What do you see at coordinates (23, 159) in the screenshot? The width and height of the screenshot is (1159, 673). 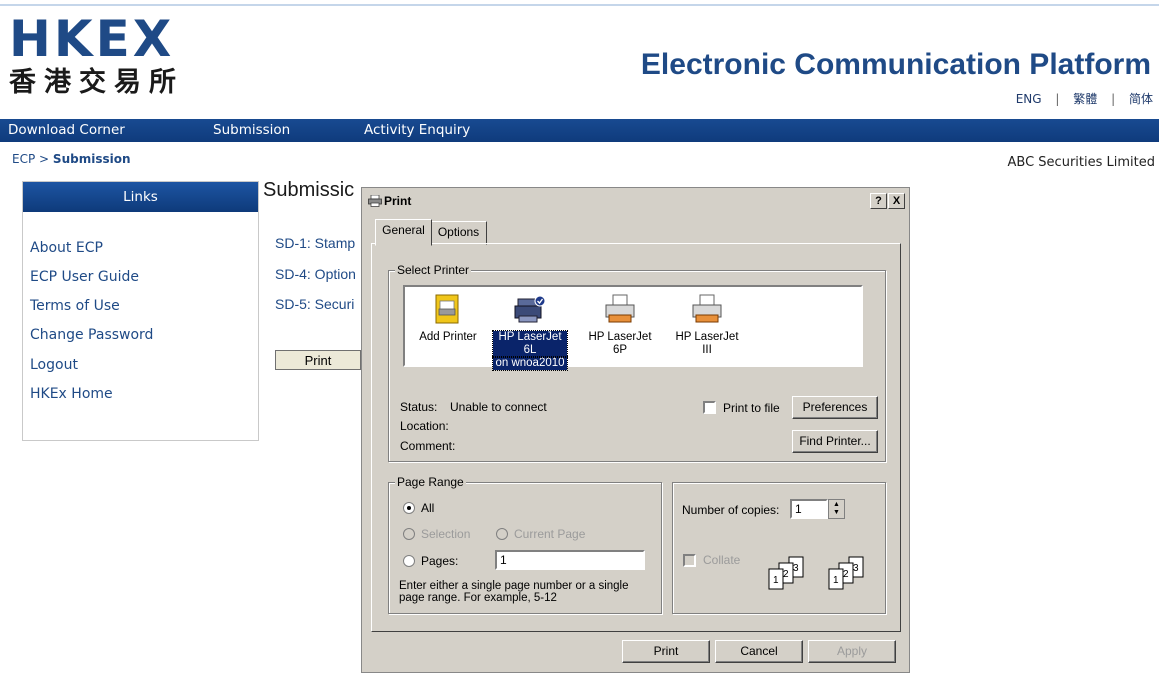 I see `breadcrumb-root: ECP` at bounding box center [23, 159].